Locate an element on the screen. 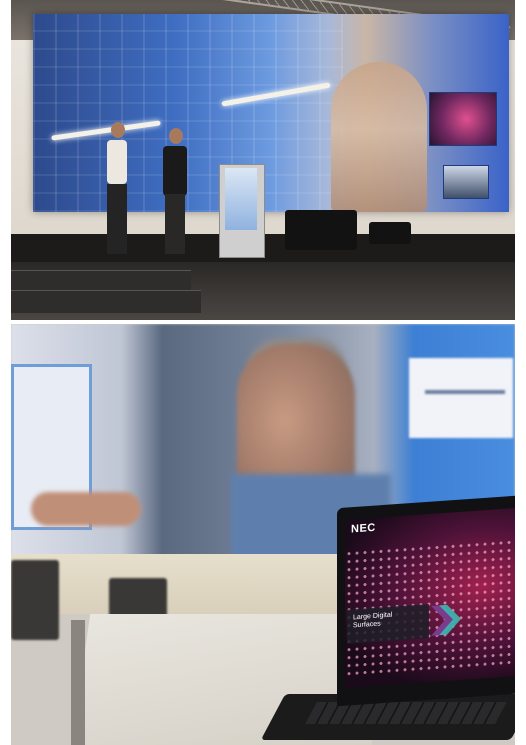 This screenshot has width=526, height=745. lectern-display is located at coordinates (241, 199).